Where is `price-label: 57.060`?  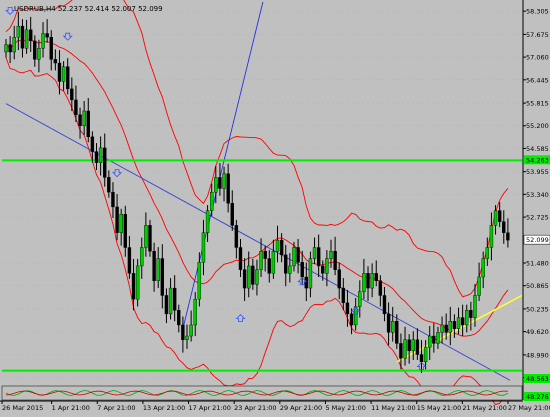 price-label: 57.060 is located at coordinates (537, 58).